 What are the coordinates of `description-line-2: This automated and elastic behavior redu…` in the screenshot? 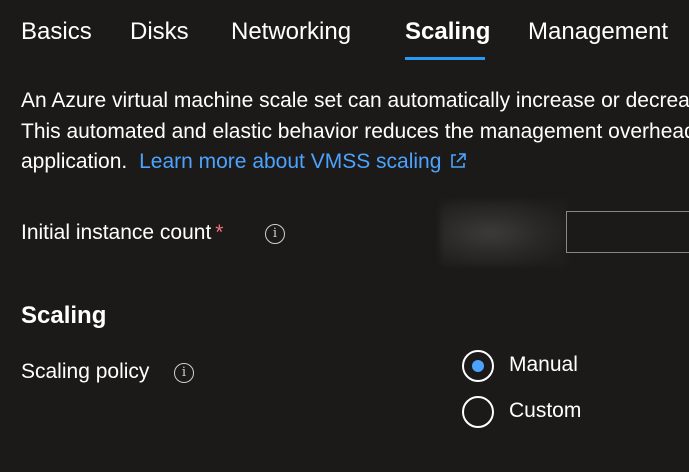 It's located at (355, 131).